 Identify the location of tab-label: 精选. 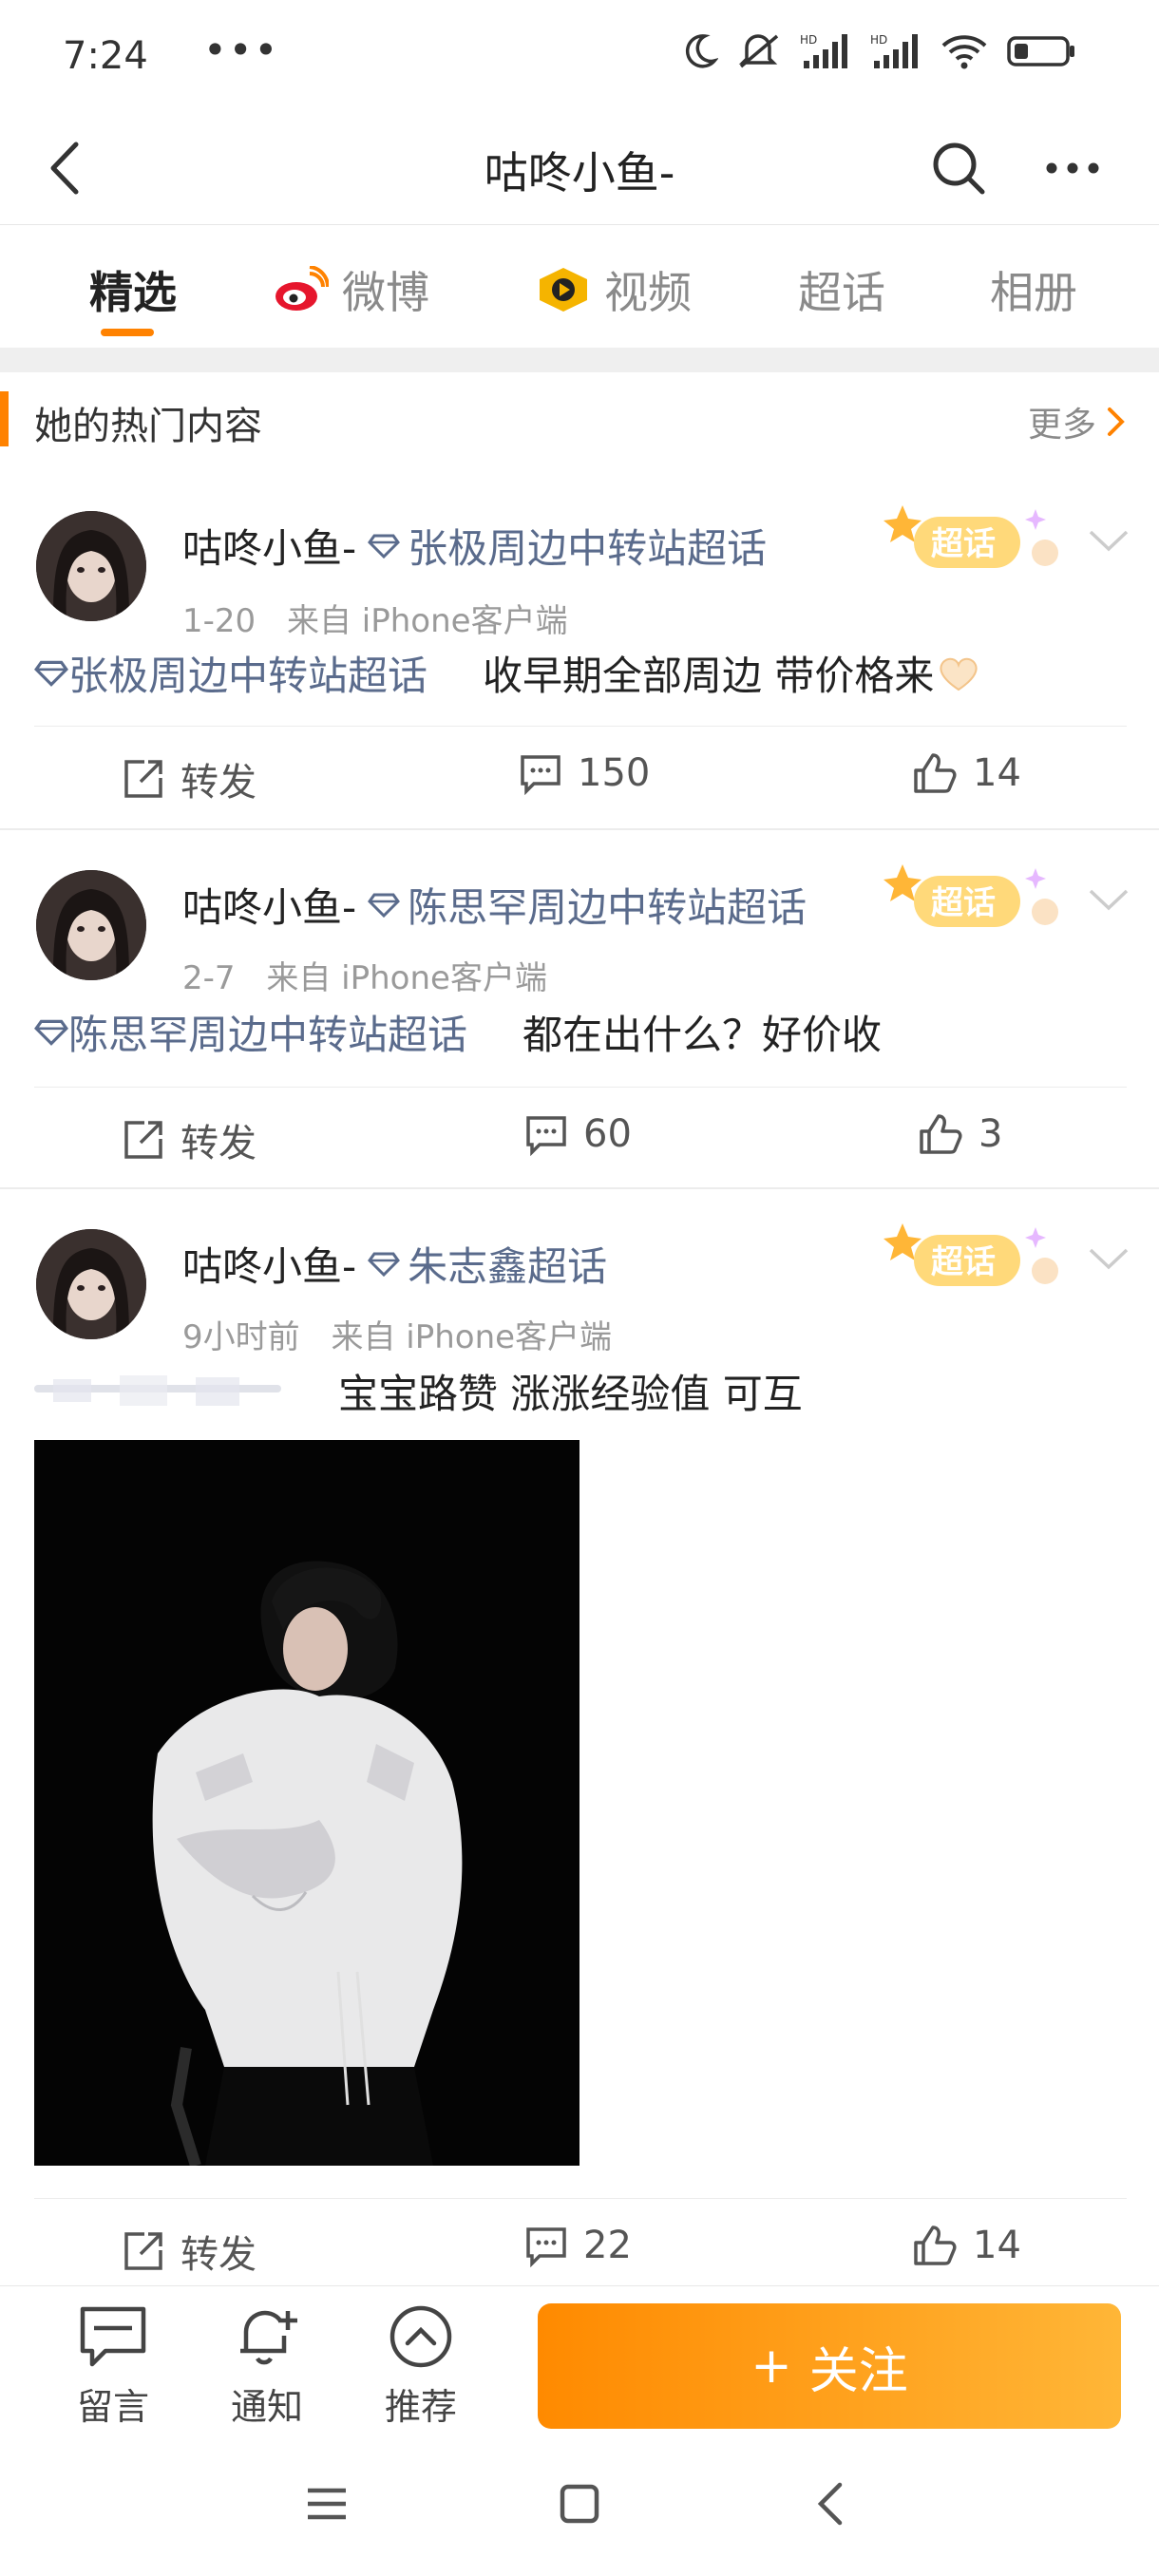
(133, 292).